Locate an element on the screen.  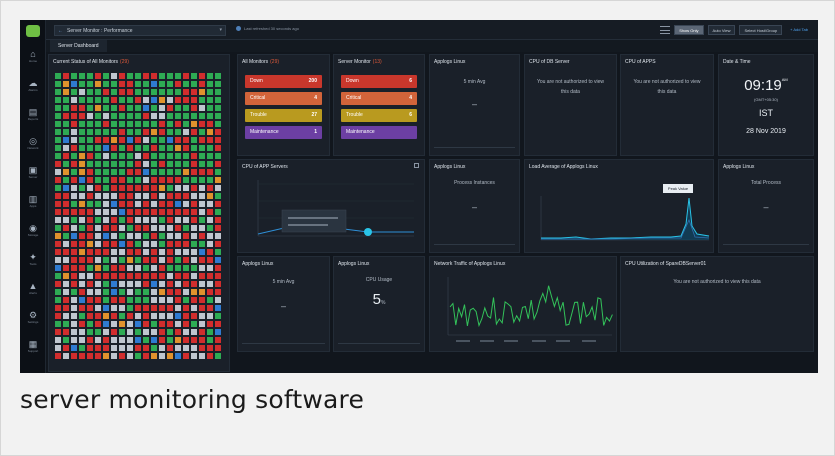
sidebar-item-apps: ▥ Apps is located at coordinates (33, 202).